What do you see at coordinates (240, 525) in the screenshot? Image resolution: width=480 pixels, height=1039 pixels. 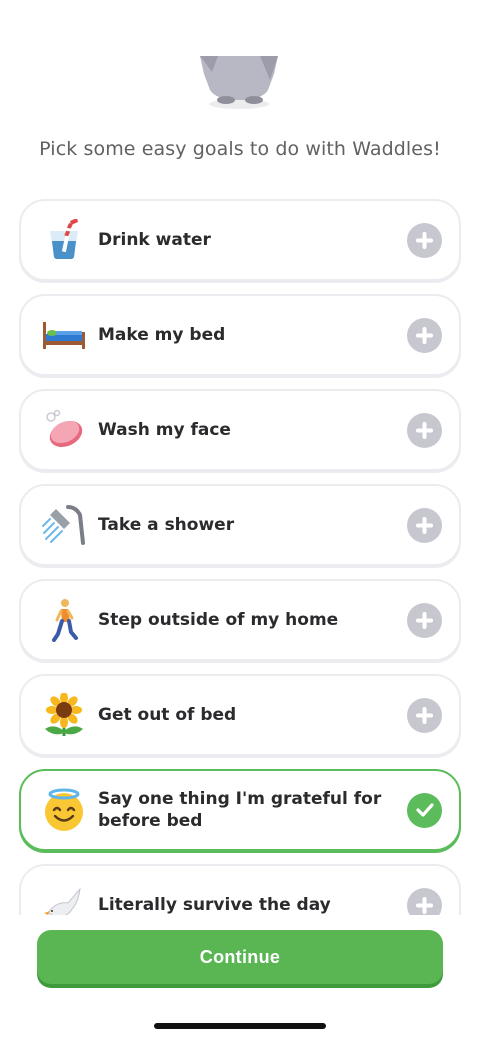 I see `goal-card-take-a-shower: Take a shower` at bounding box center [240, 525].